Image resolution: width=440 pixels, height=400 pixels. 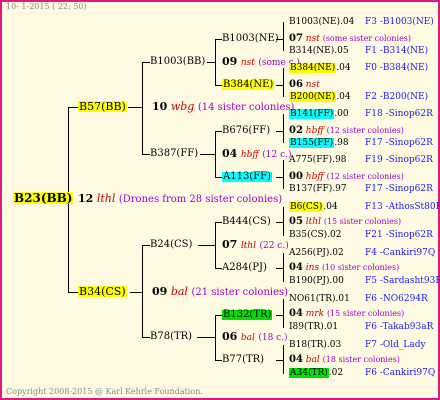 What do you see at coordinates (174, 153) in the screenshot?
I see `level2-colony: B387(FF)` at bounding box center [174, 153].